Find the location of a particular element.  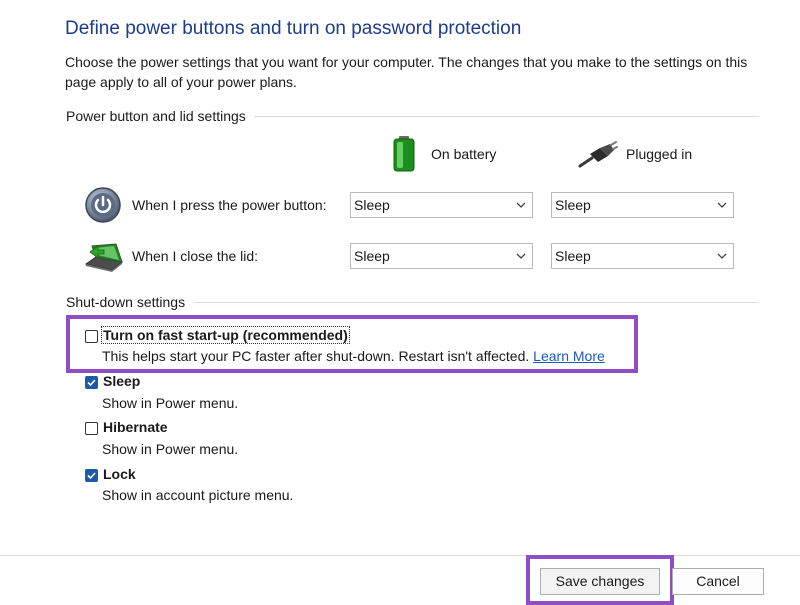

lid-row-label: When I close the lid: is located at coordinates (195, 256).